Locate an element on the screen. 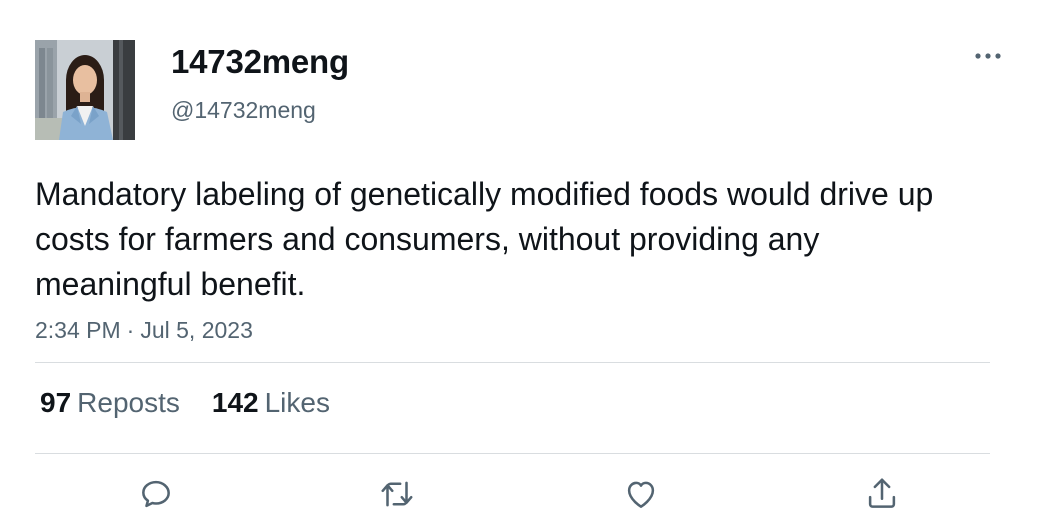 The height and width of the screenshot is (525, 1050). reply-icon is located at coordinates (156, 494).